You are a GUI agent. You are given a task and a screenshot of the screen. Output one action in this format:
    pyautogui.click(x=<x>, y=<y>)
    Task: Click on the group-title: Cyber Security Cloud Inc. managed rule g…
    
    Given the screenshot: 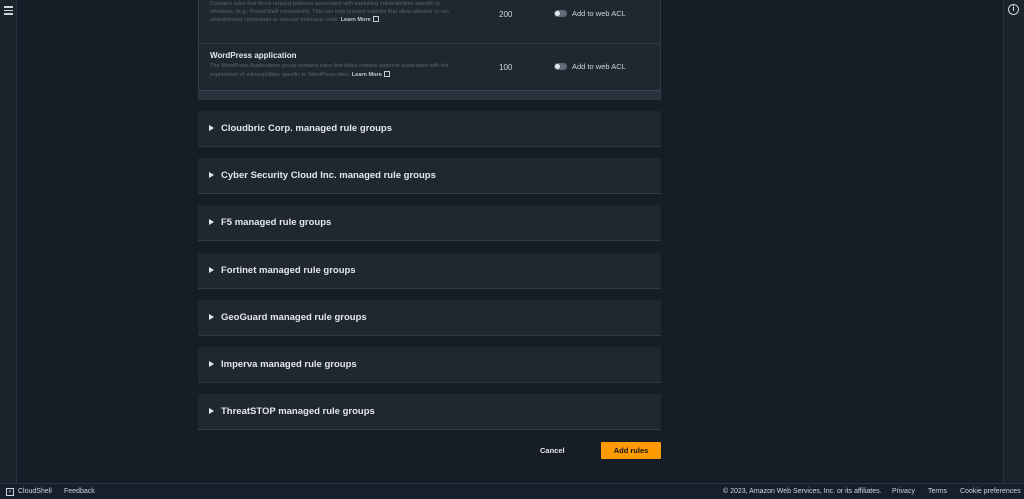 What is the action you would take?
    pyautogui.click(x=328, y=175)
    